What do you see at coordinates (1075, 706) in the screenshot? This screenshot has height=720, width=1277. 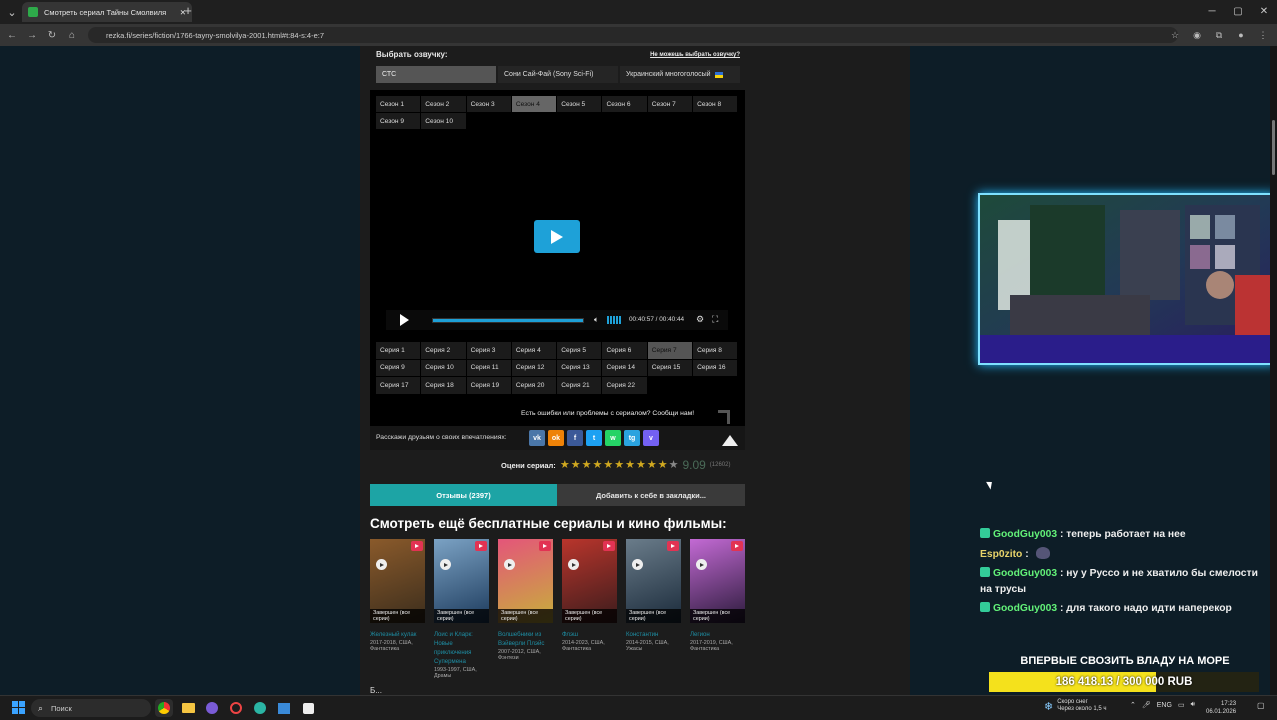 I see `weather-widget: ❄ Скоро снег Через около 1,5 ч` at bounding box center [1075, 706].